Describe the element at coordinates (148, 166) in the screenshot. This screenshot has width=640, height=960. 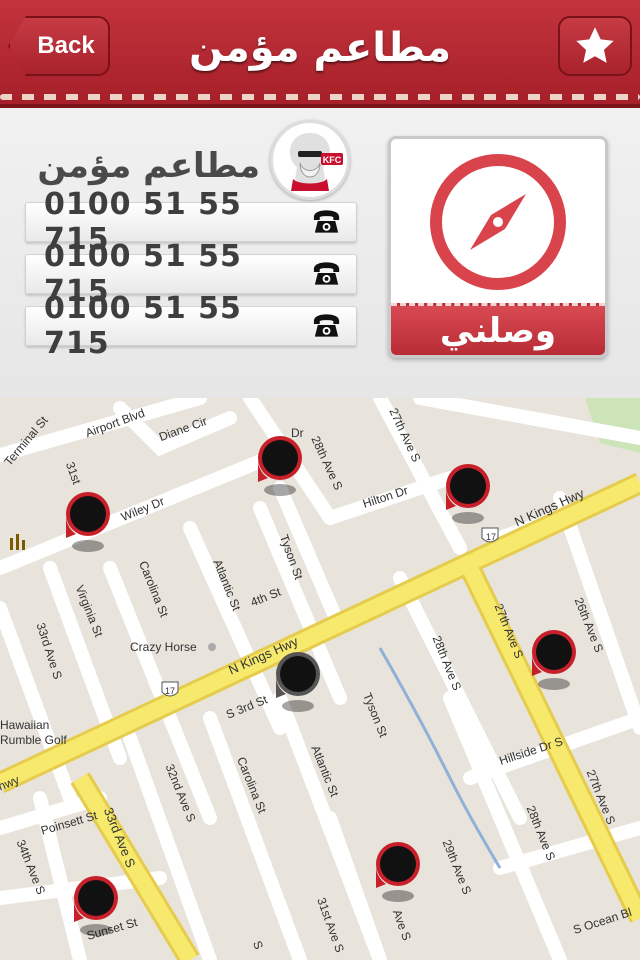
I see `restaurant-name: مطاعم مؤمن` at that location.